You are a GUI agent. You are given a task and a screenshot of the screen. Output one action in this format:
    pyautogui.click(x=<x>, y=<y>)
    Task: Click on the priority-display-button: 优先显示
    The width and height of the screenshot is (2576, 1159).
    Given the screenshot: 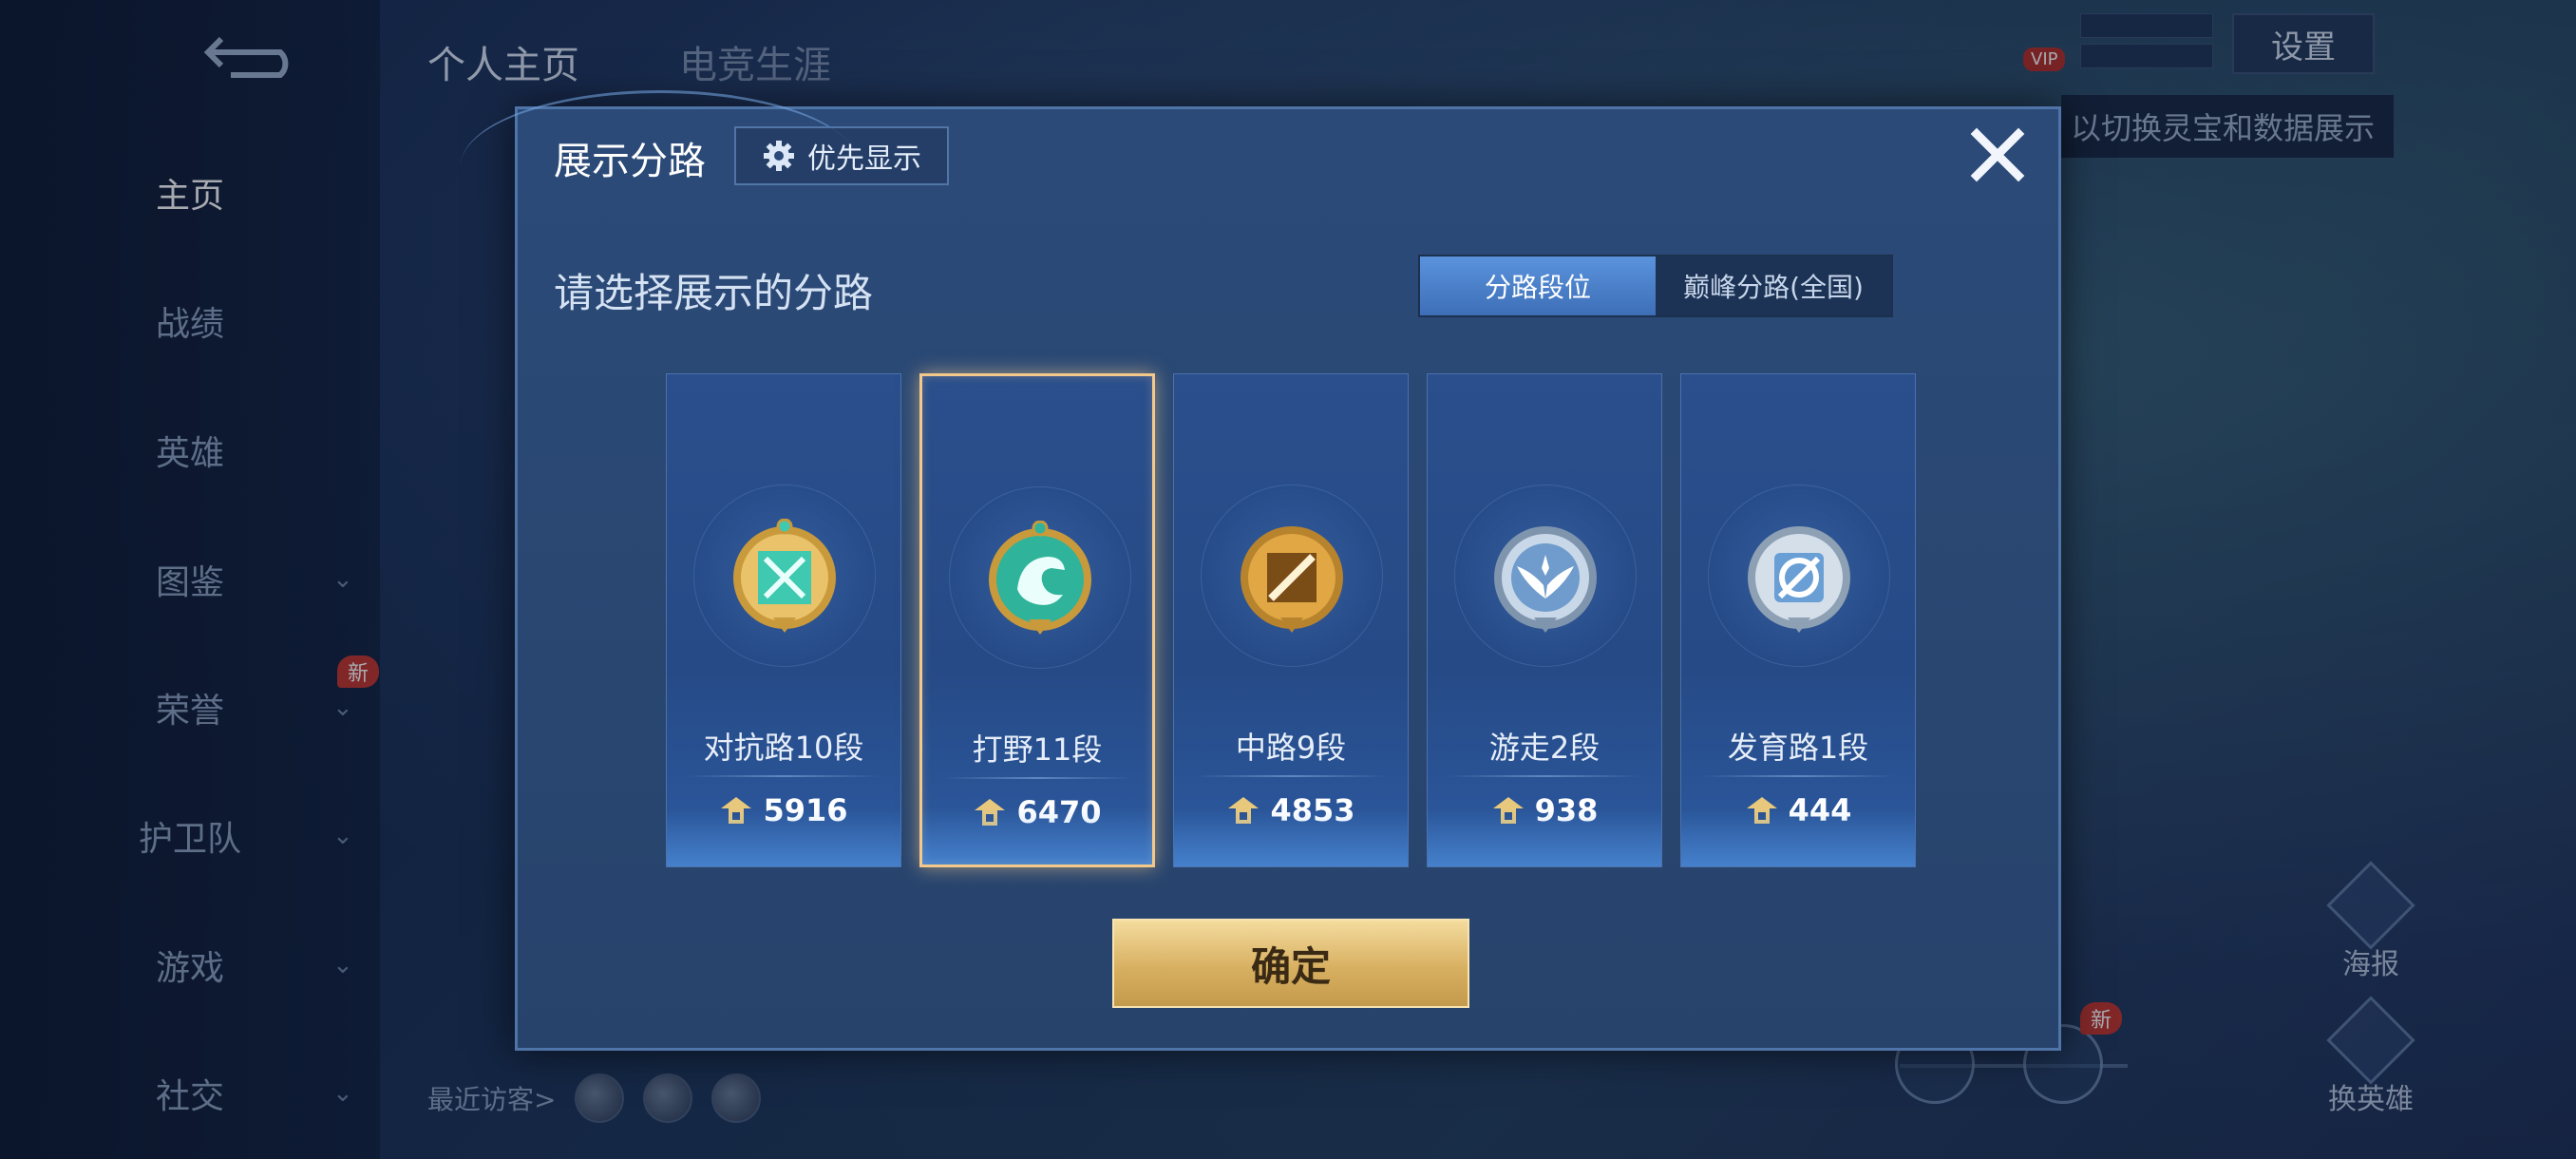 What is the action you would take?
    pyautogui.click(x=841, y=155)
    